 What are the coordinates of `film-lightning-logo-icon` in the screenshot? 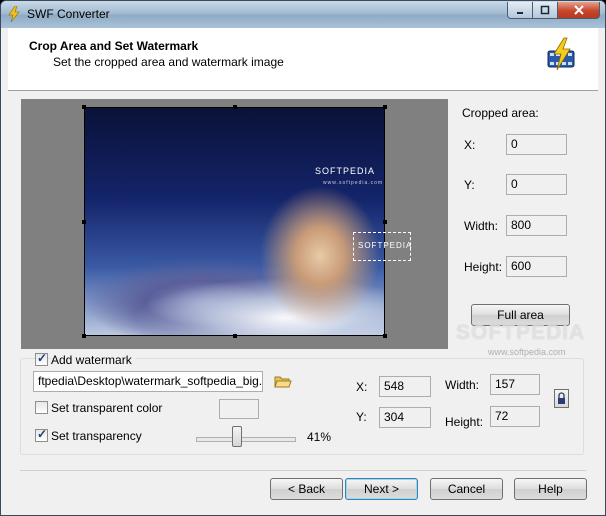 It's located at (561, 54).